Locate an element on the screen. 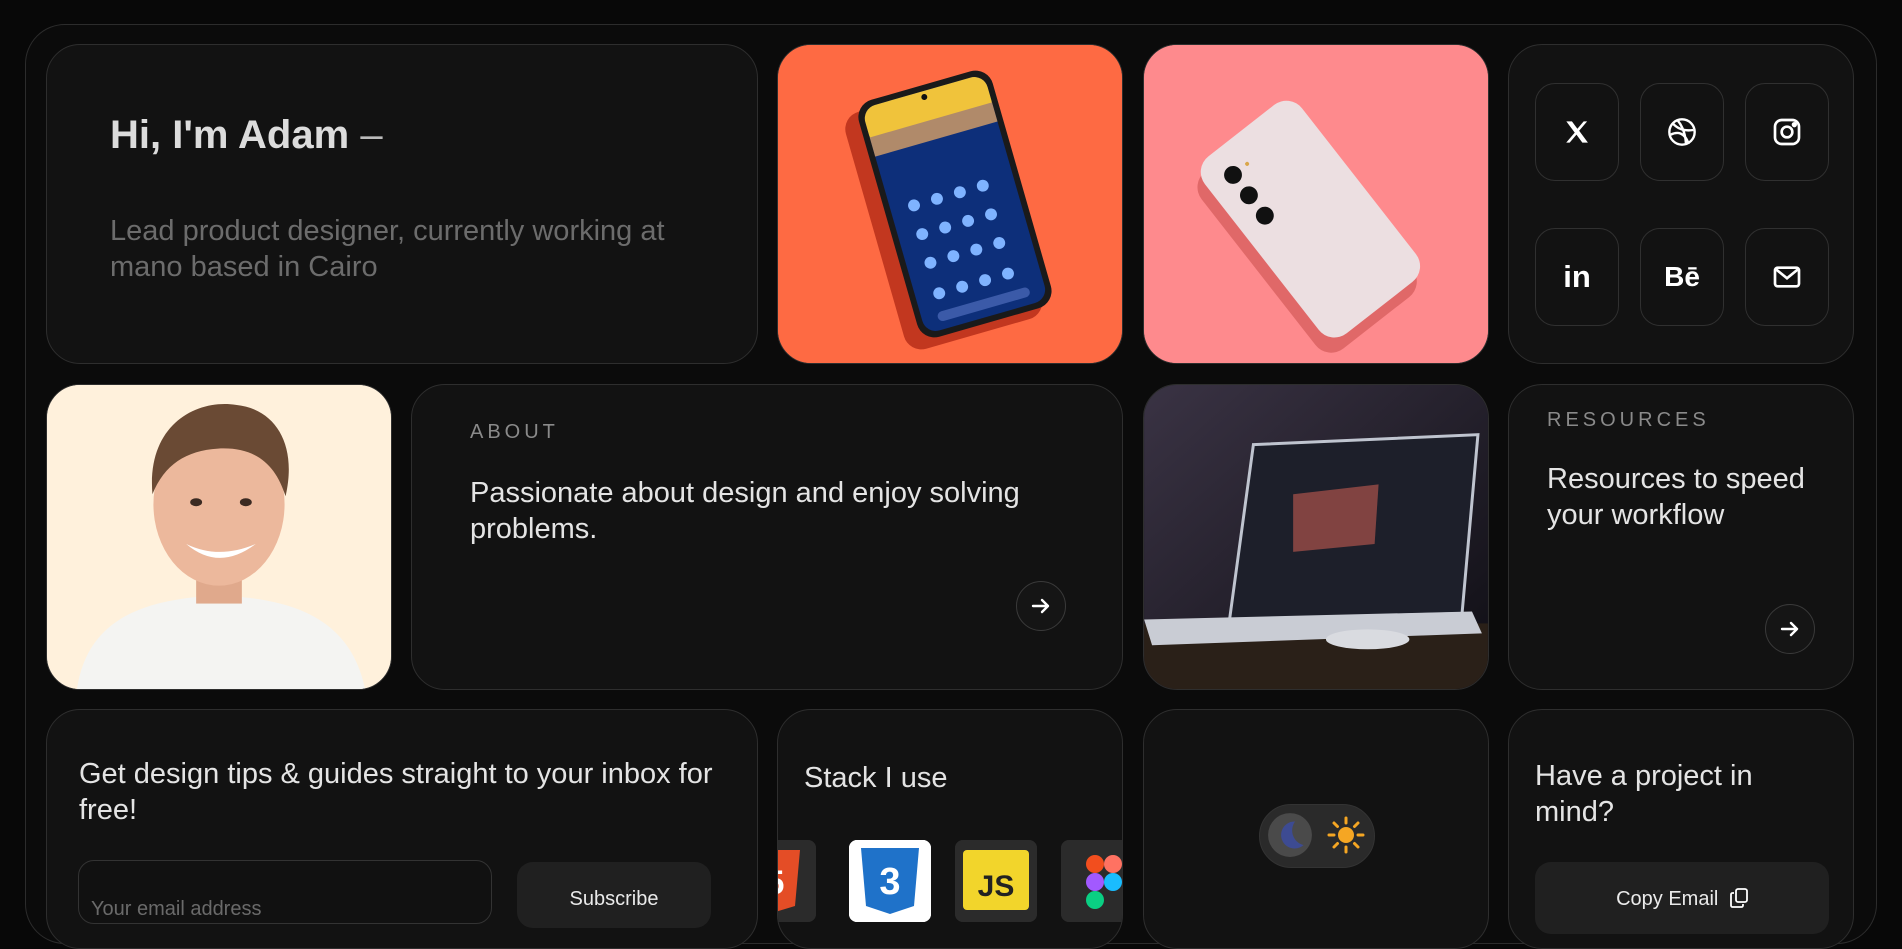 This screenshot has width=1902, height=949. stack-card: Stack I use 5 3 JS is located at coordinates (950, 829).